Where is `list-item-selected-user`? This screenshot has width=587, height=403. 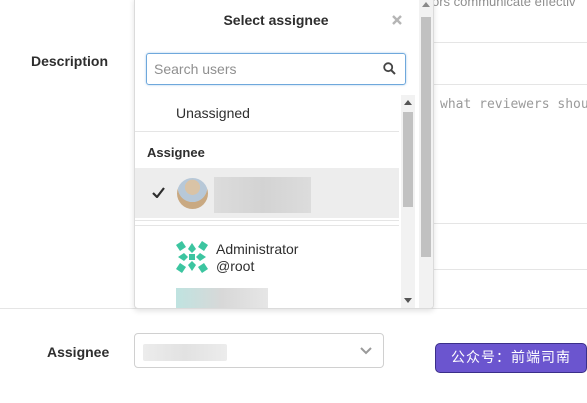 list-item-selected-user is located at coordinates (267, 193).